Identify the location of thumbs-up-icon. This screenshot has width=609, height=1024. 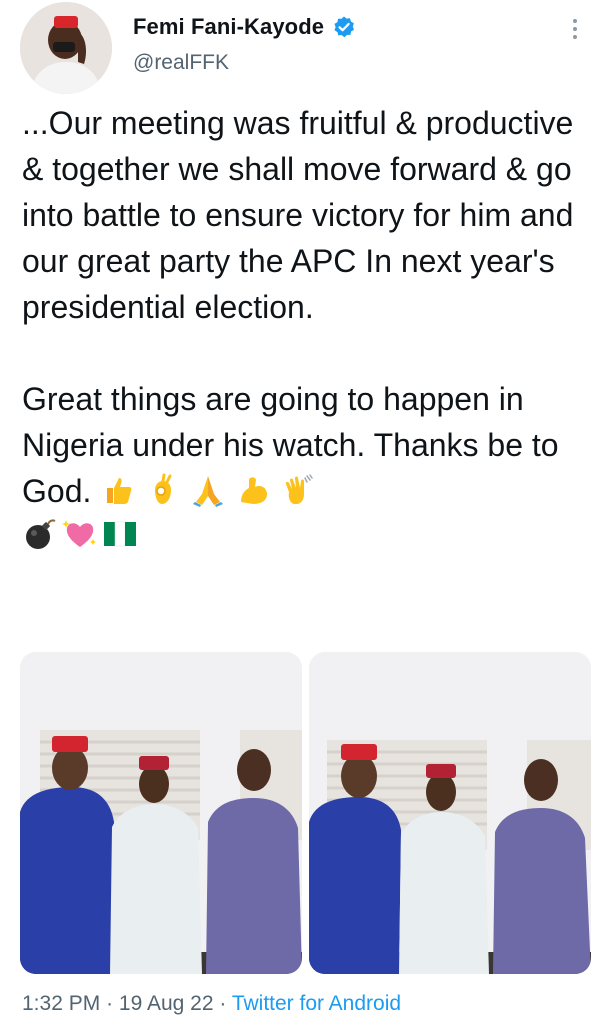
(119, 491).